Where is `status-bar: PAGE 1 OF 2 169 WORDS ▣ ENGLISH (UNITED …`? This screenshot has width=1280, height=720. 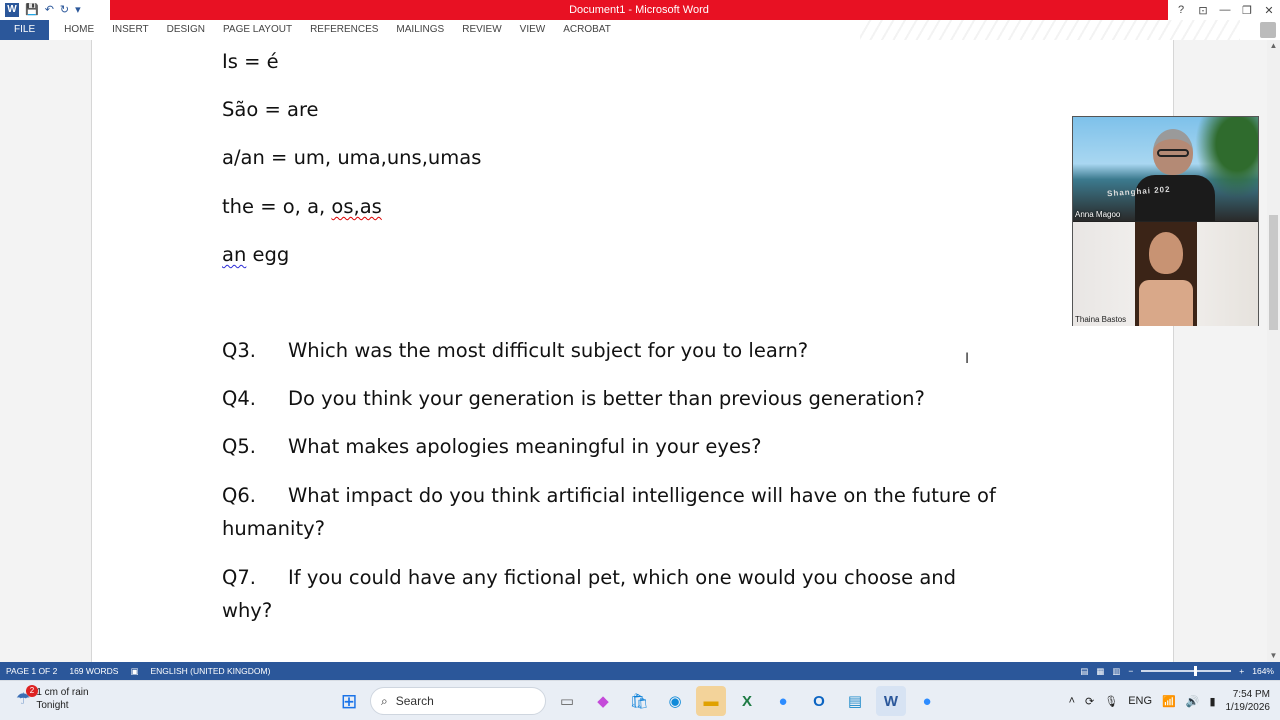 status-bar: PAGE 1 OF 2 169 WORDS ▣ ENGLISH (UNITED … is located at coordinates (640, 671).